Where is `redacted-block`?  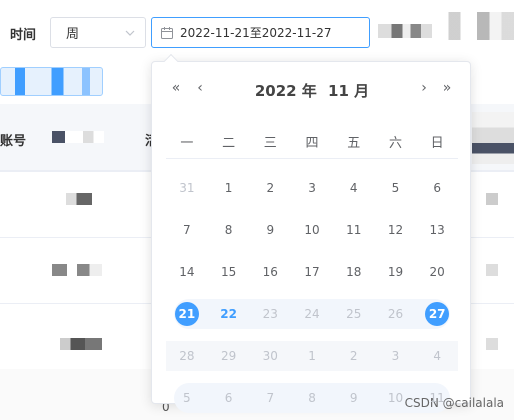
redacted-block is located at coordinates (473, 26).